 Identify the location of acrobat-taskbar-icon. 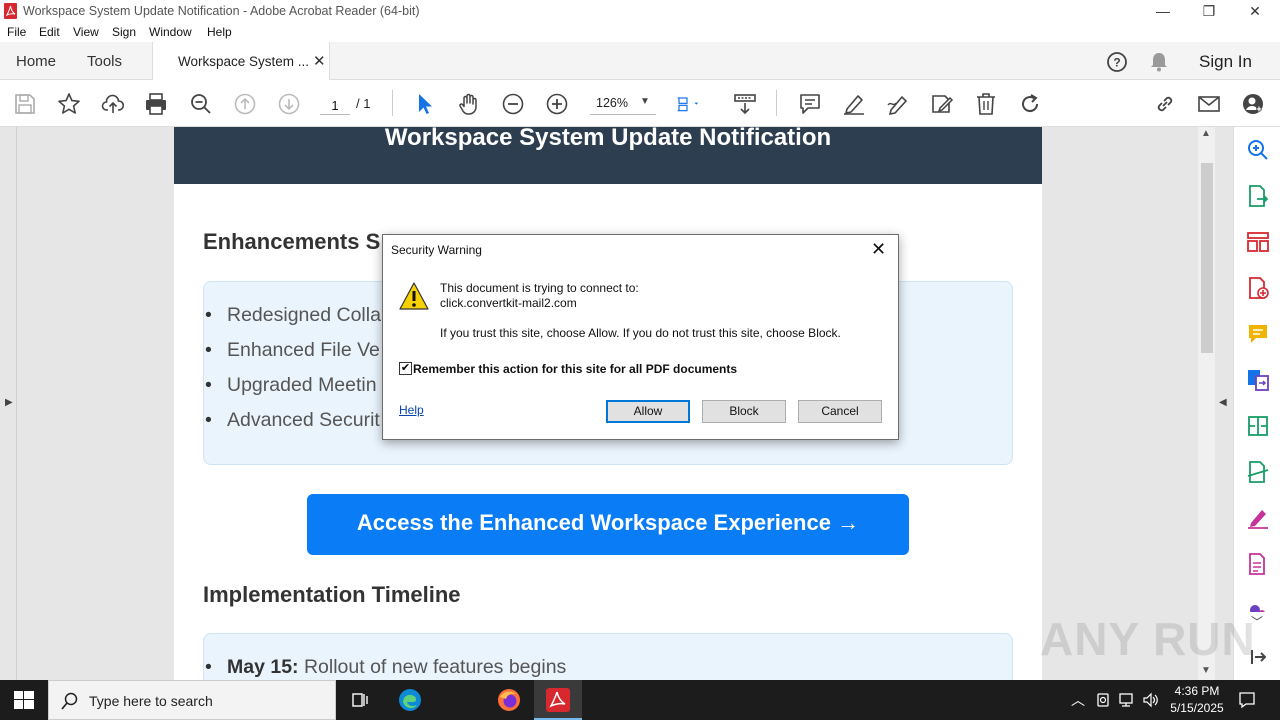
(558, 700).